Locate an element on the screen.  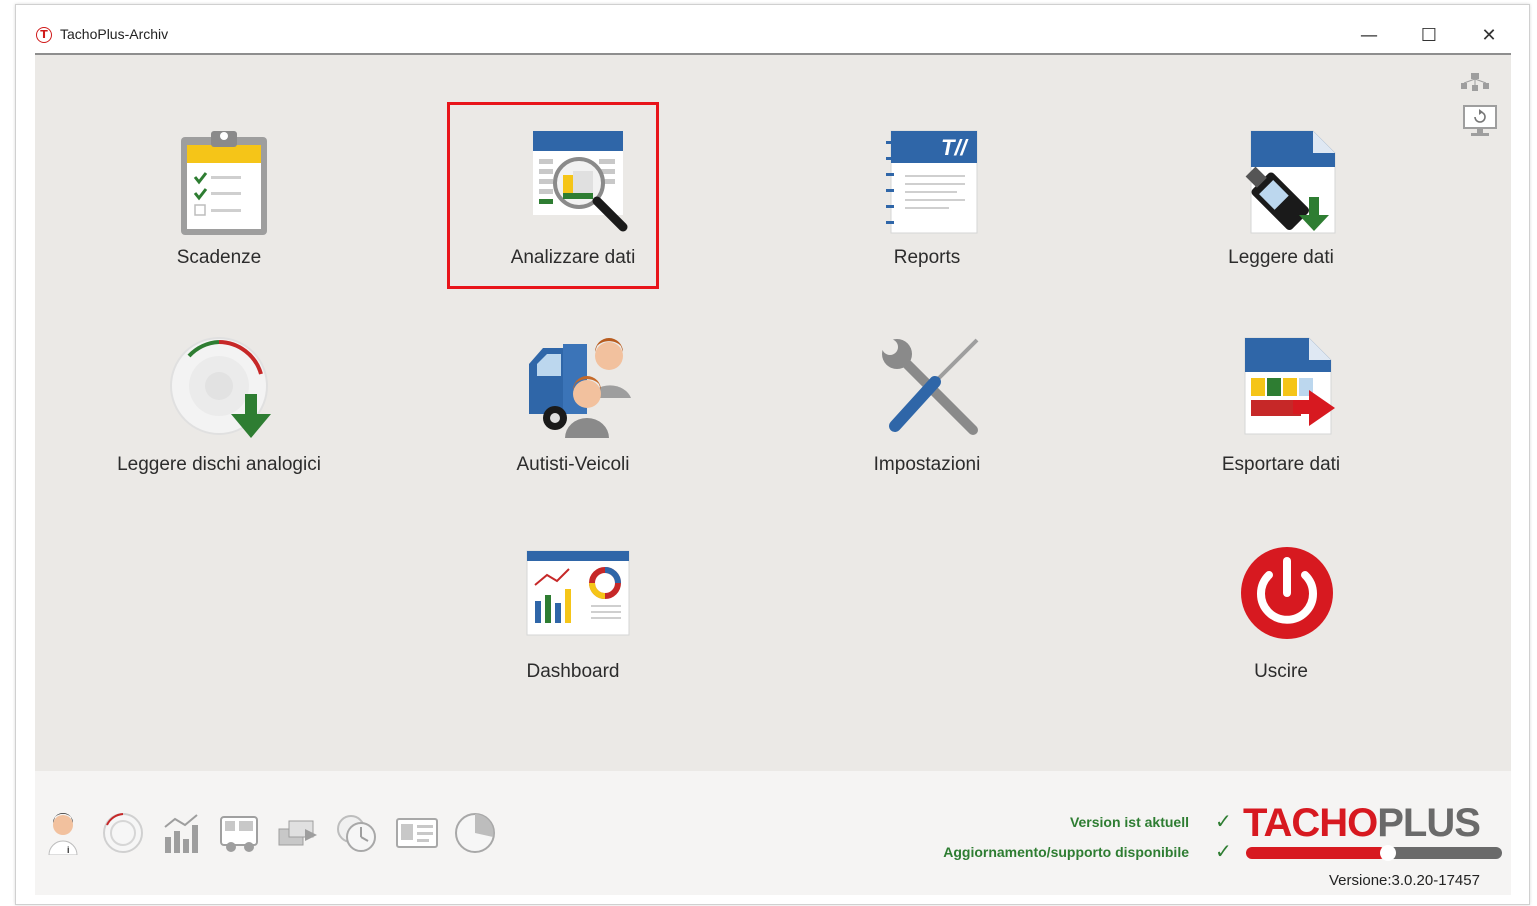
tile-uscire: Uscire is located at coordinates (1281, 631).